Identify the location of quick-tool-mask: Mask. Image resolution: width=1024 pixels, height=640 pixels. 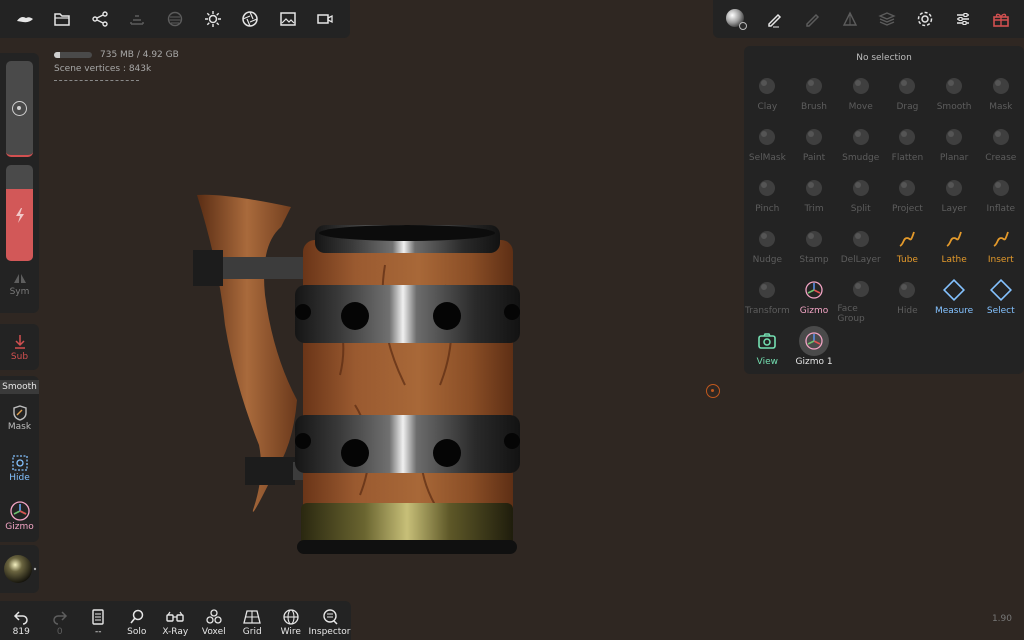
(19, 418).